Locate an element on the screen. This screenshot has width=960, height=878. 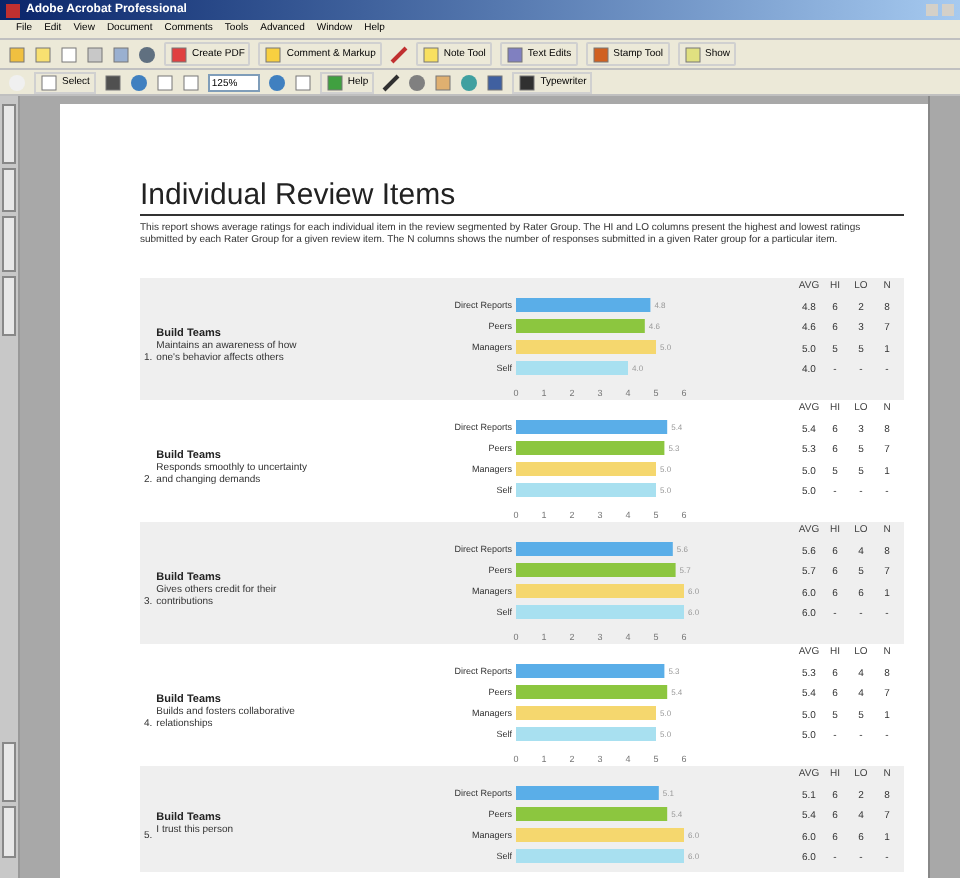
page-icon is located at coordinates (302, 82).